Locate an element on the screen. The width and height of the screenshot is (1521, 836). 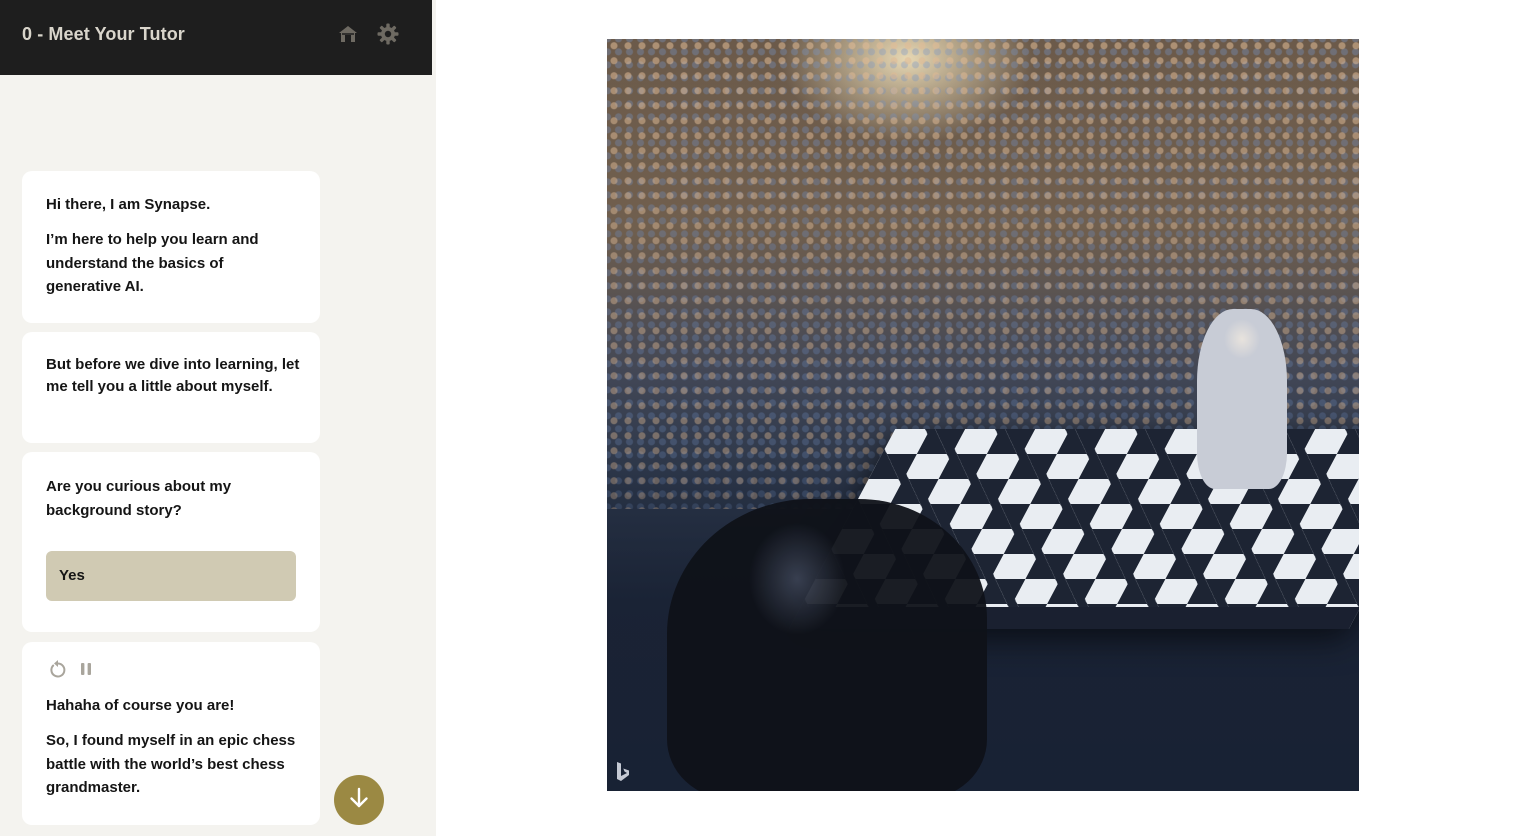
home-icon is located at coordinates (348, 34).